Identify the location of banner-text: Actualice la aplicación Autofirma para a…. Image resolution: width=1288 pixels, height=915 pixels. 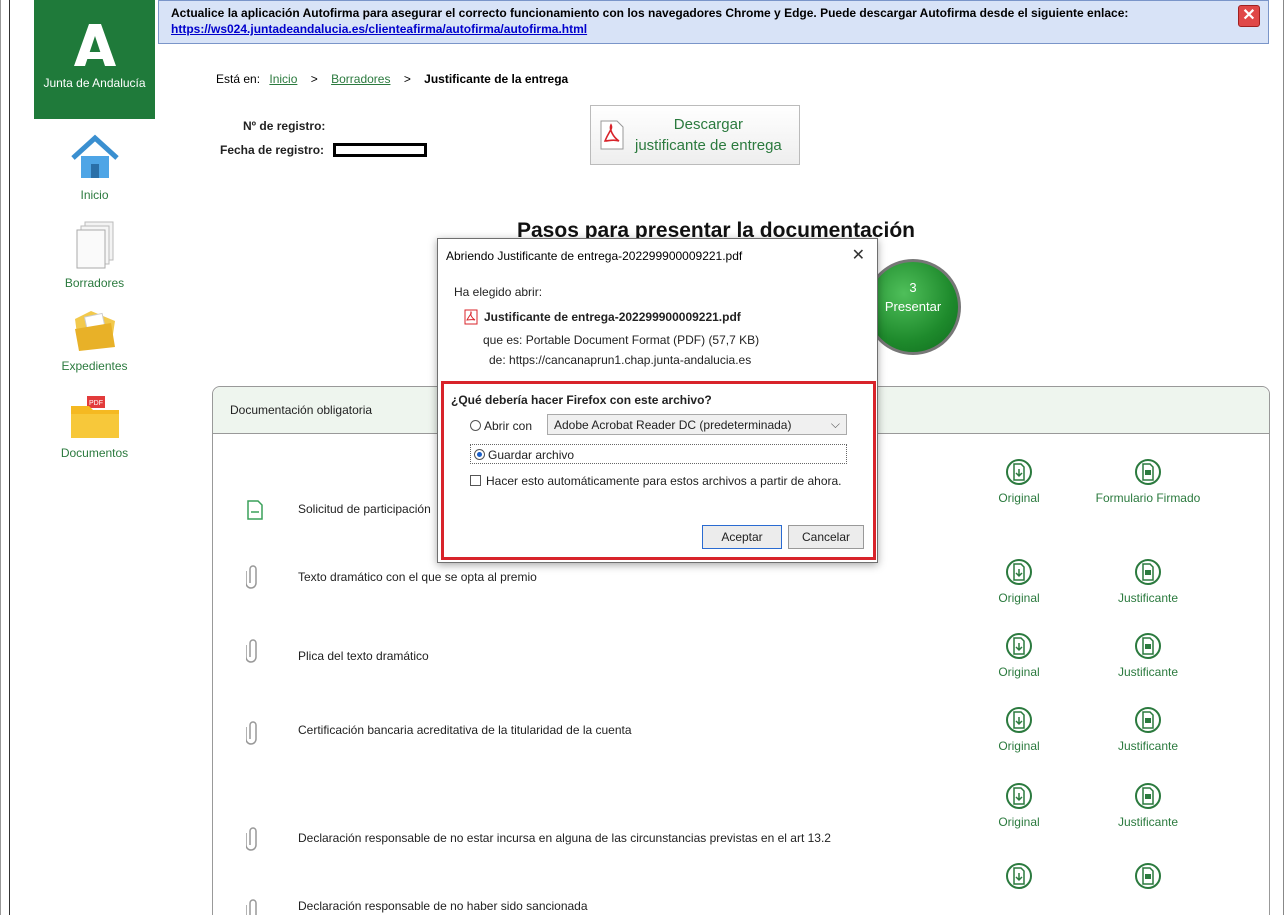
(650, 13).